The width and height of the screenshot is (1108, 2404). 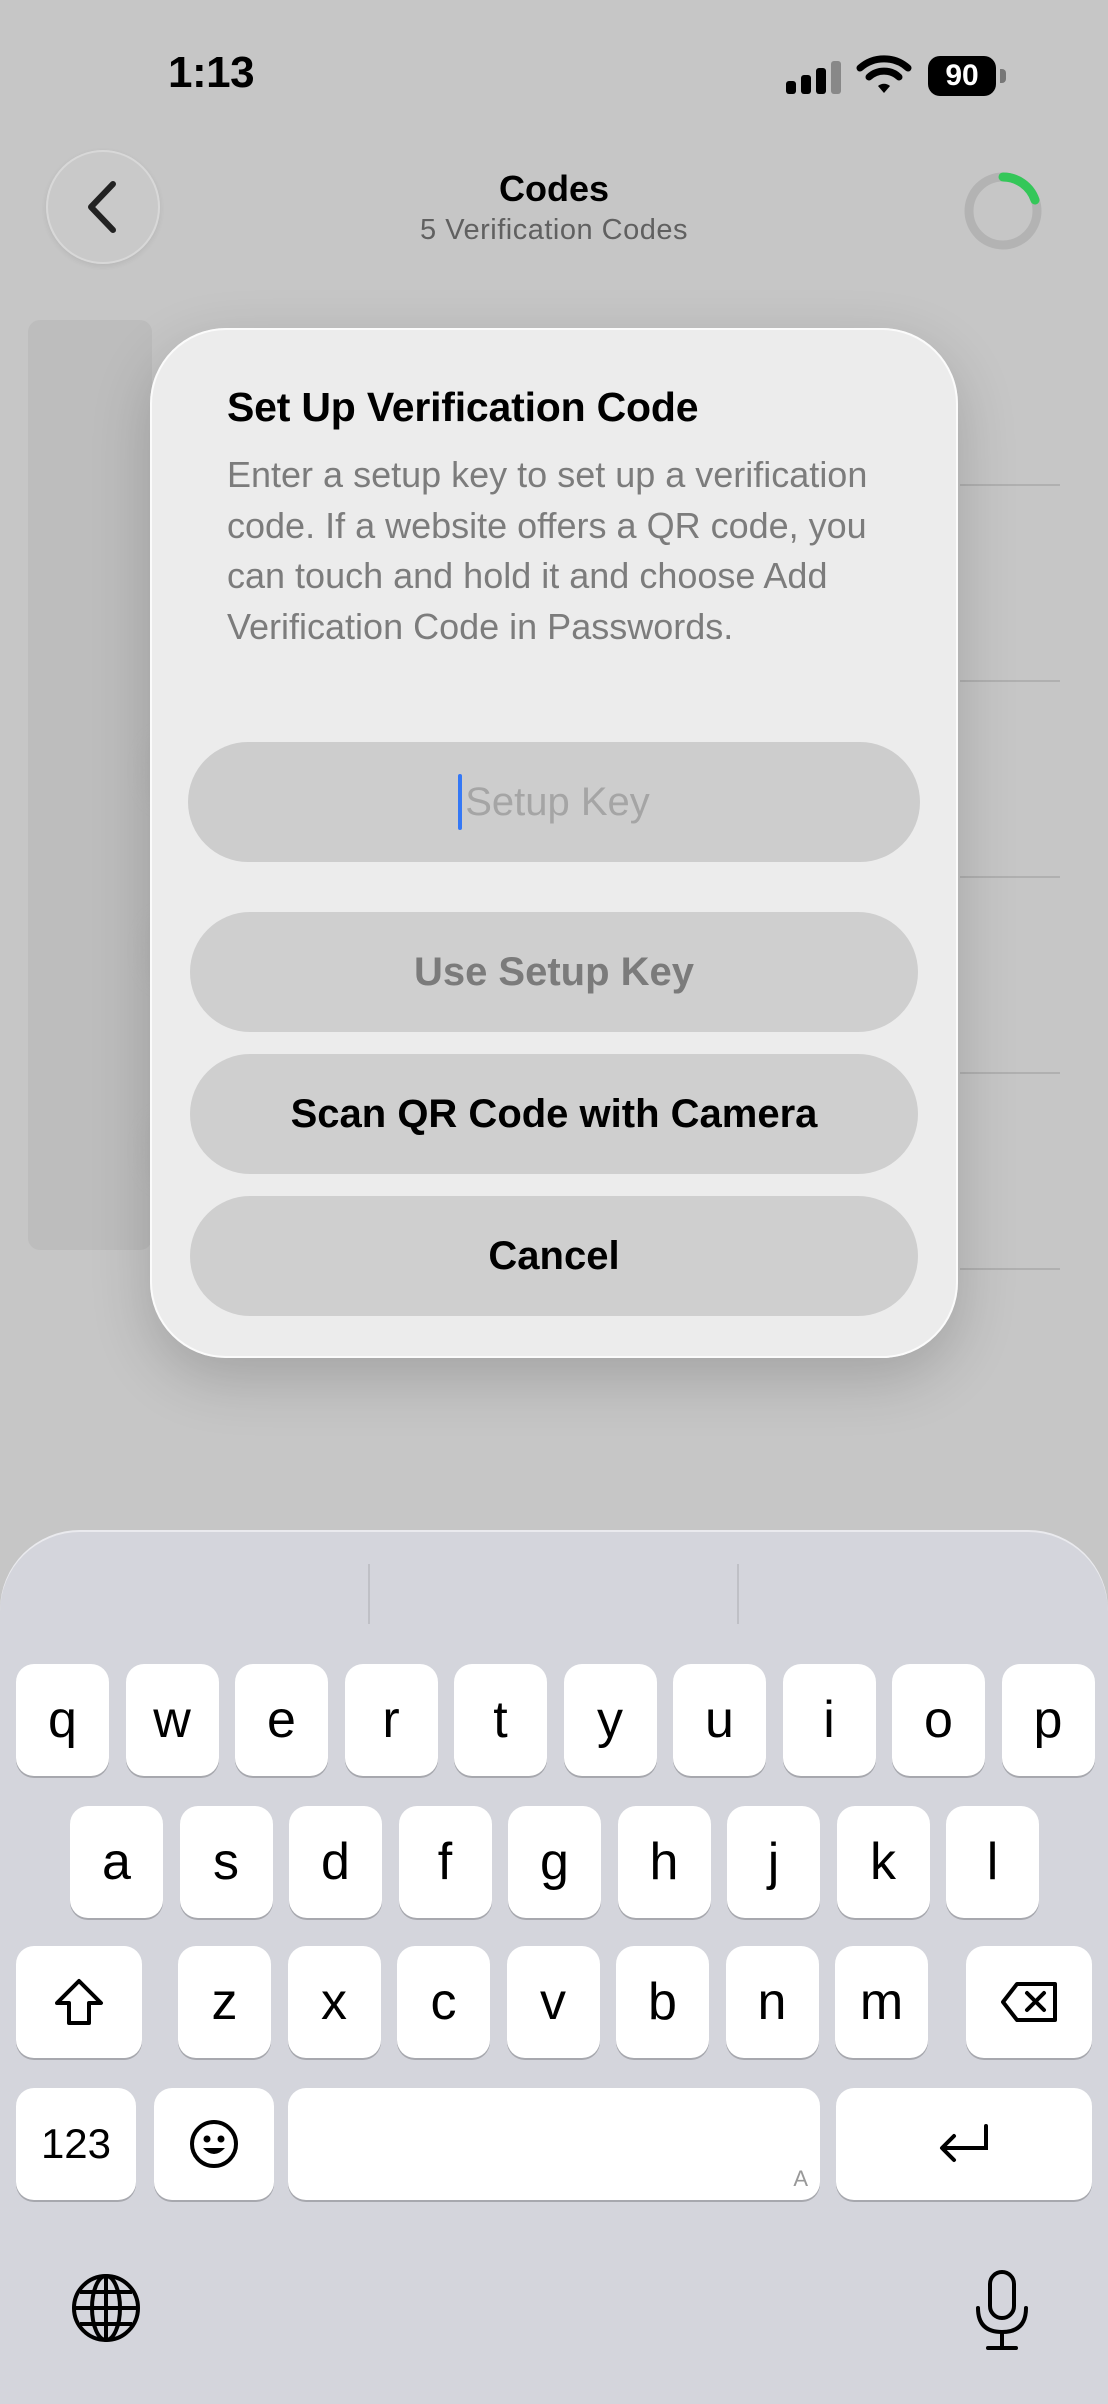 What do you see at coordinates (772, 2002) in the screenshot?
I see `key-n: n` at bounding box center [772, 2002].